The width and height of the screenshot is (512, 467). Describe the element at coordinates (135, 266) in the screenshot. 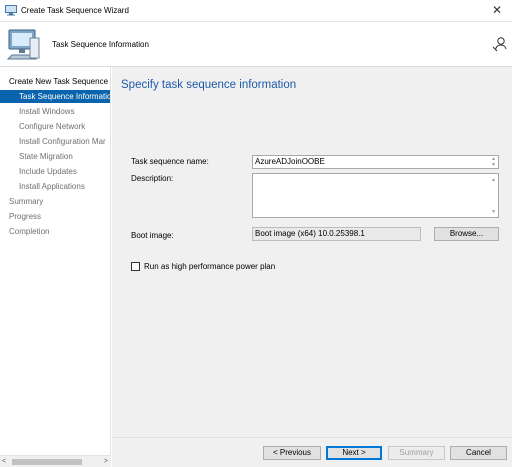

I see `power-plan-checkbox` at that location.